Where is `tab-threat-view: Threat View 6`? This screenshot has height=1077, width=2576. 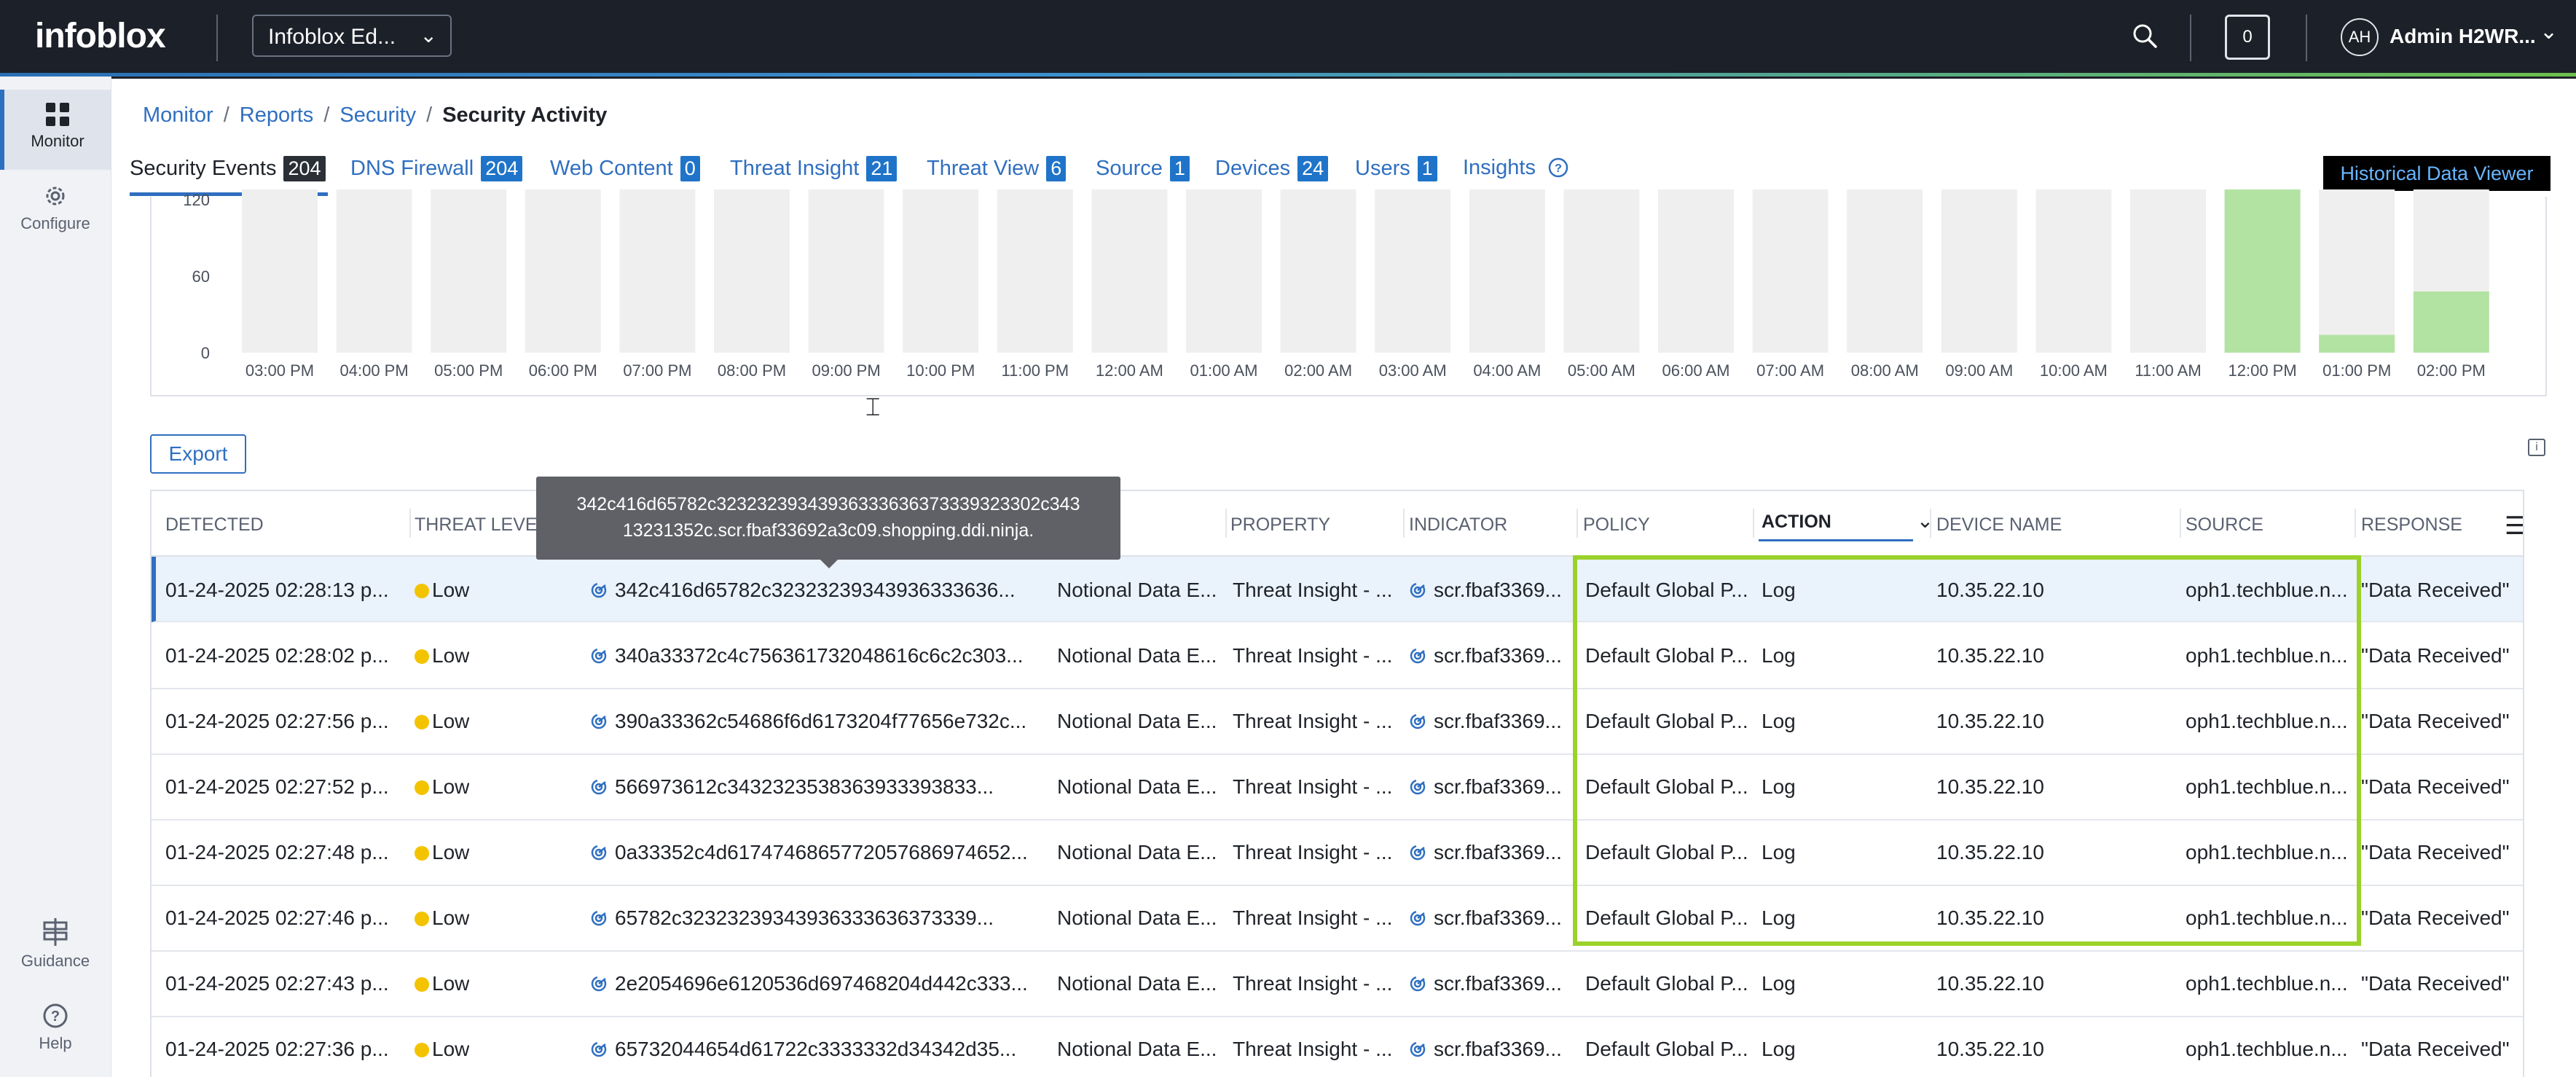
tab-threat-view: Threat View 6 is located at coordinates (997, 168).